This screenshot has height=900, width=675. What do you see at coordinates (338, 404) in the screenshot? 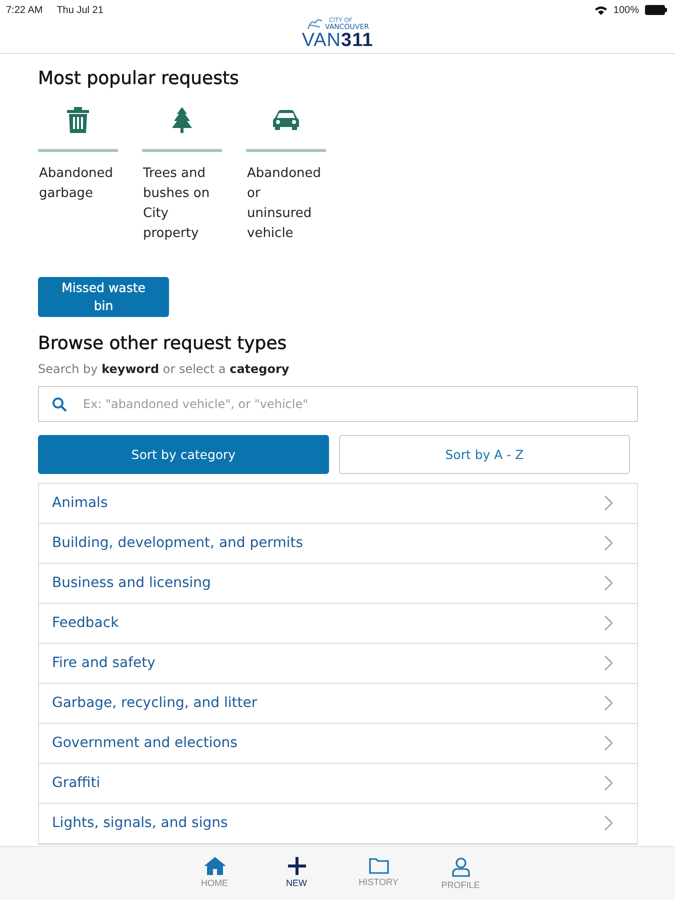
I see `search-field: Ex: "abandoned vehicle", or "vehicle"` at bounding box center [338, 404].